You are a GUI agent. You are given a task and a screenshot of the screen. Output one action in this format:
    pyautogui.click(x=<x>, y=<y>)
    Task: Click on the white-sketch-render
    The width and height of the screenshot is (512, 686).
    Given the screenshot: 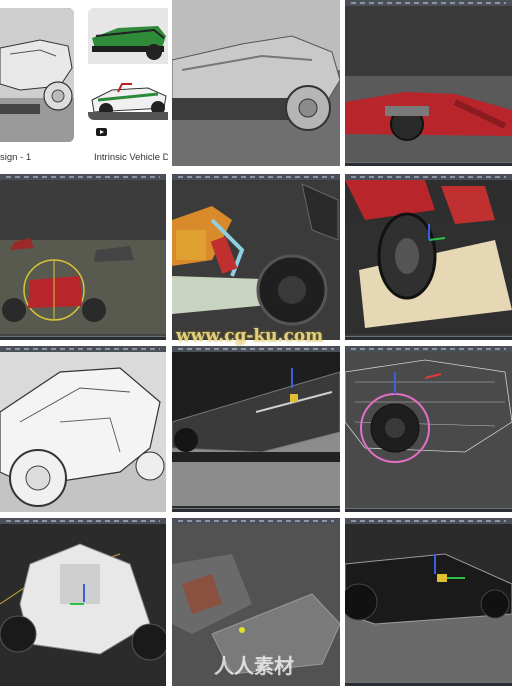 What is the action you would take?
    pyautogui.click(x=83, y=432)
    